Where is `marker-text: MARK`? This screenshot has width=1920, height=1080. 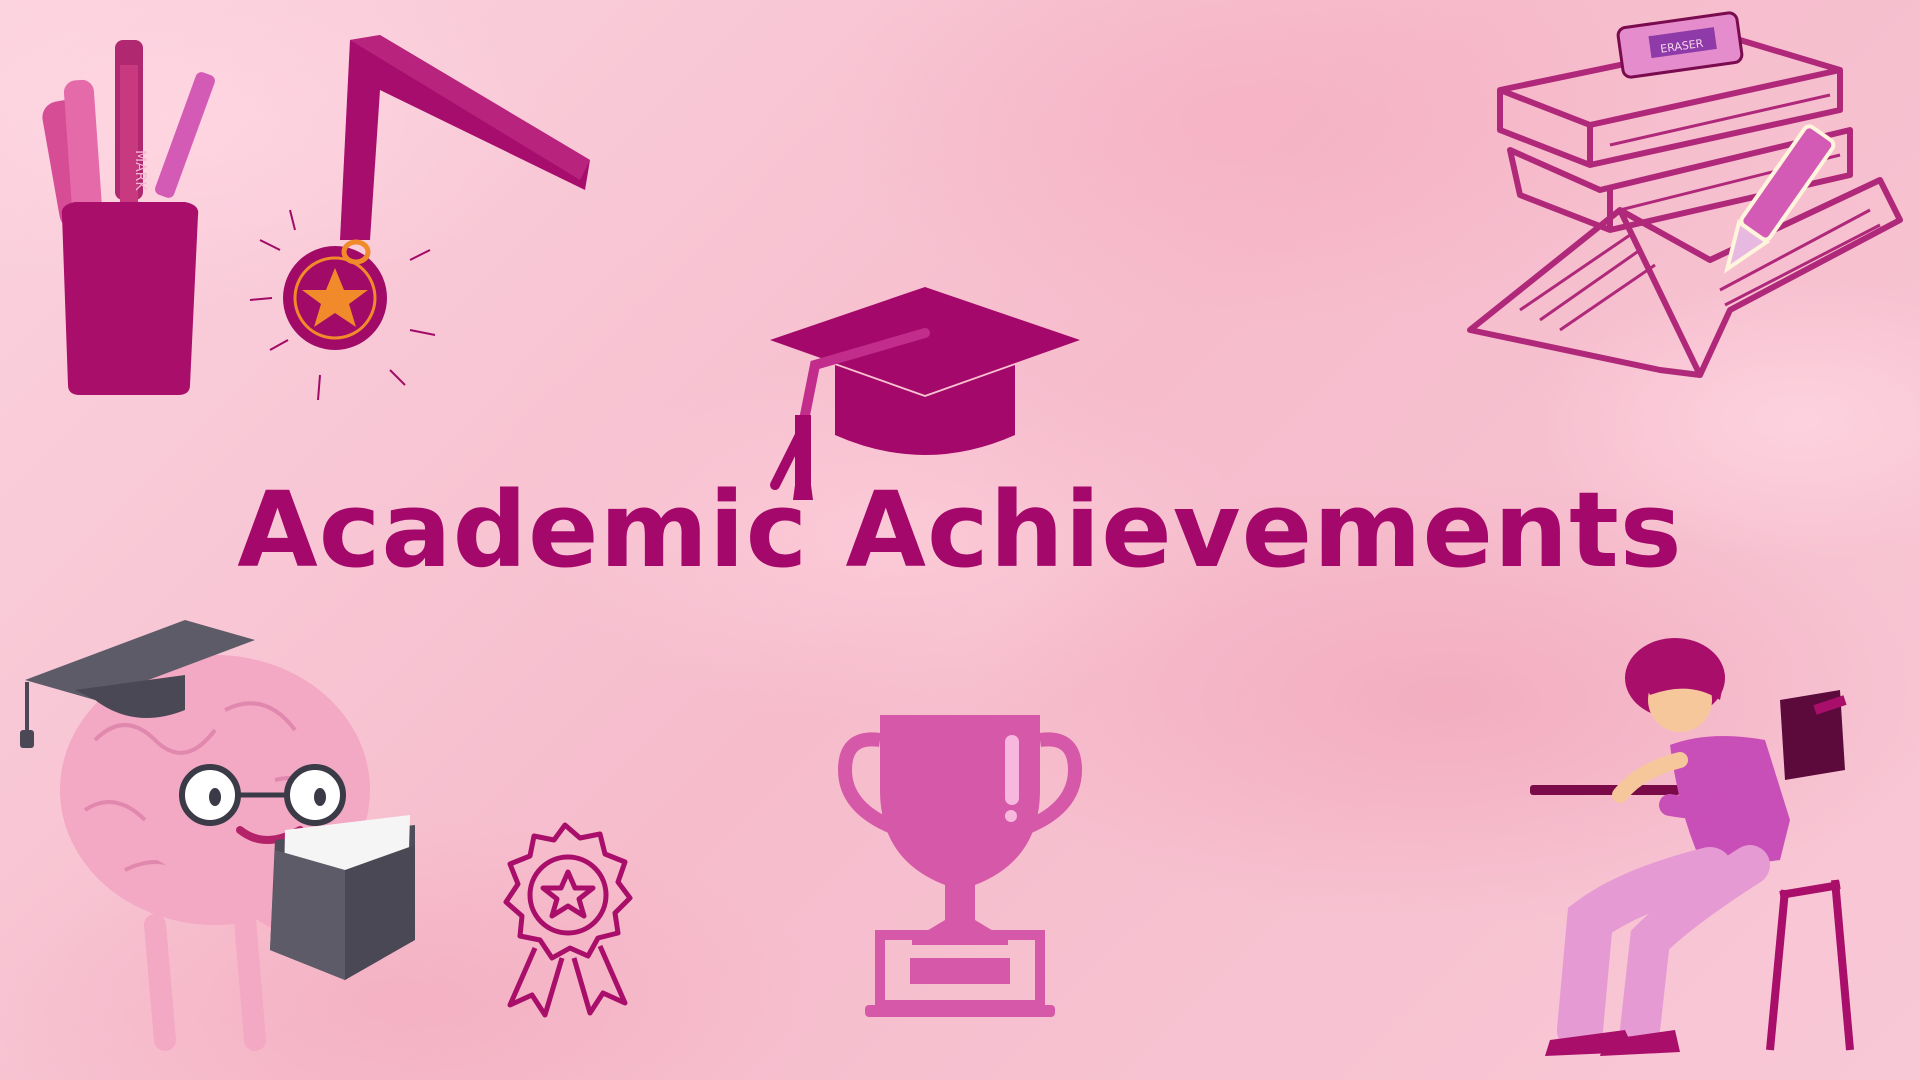
marker-text: MARK is located at coordinates (140, 170).